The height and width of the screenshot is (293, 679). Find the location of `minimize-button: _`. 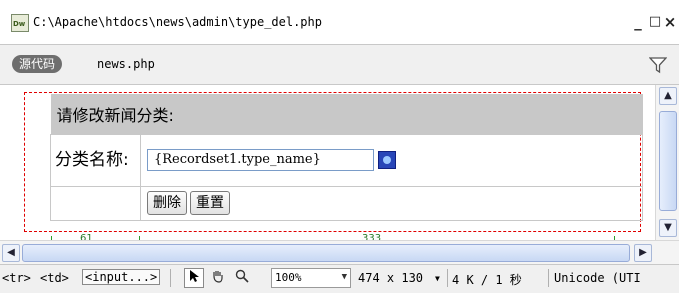

minimize-button: _ is located at coordinates (638, 22).